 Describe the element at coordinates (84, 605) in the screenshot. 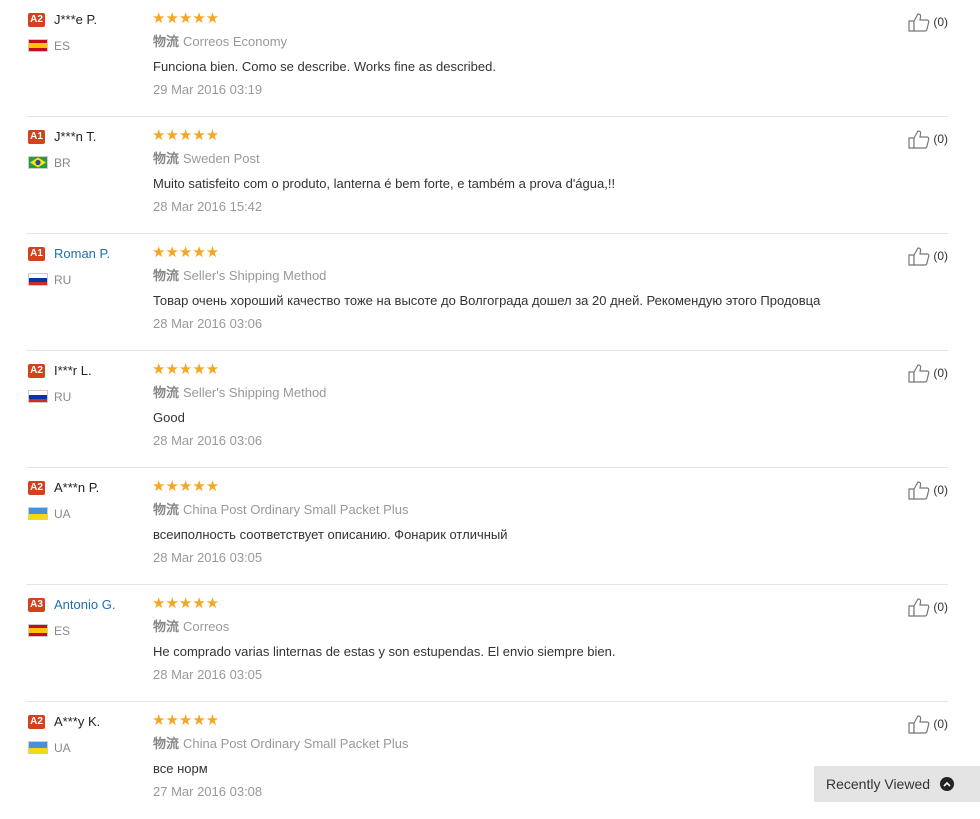

I see `buyer-name-link: Antonio G.` at that location.